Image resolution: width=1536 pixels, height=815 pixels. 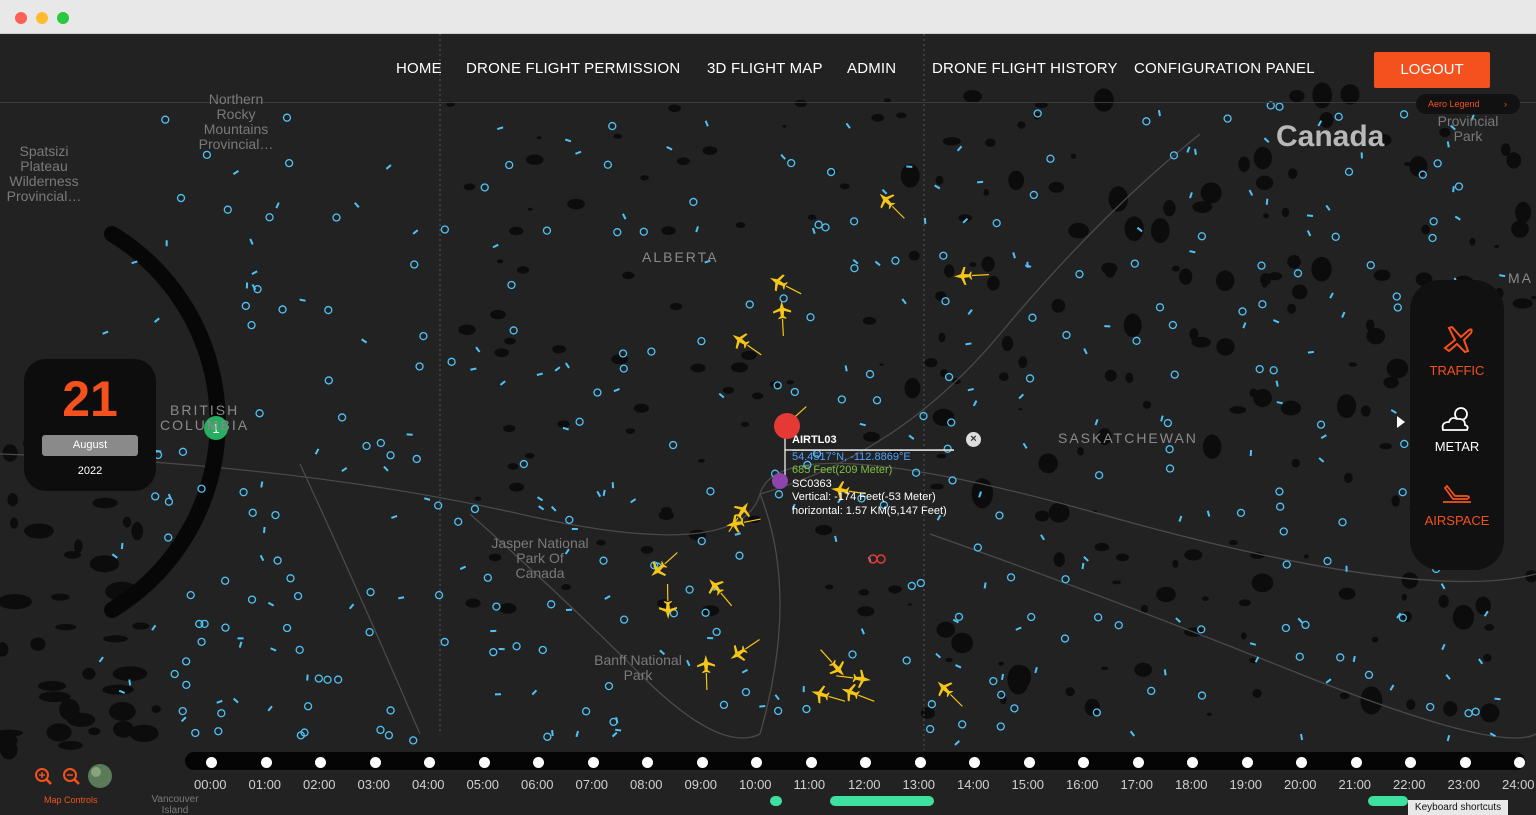 What do you see at coordinates (1468, 128) in the screenshot?
I see `place-provincial-park: Provincial Park` at bounding box center [1468, 128].